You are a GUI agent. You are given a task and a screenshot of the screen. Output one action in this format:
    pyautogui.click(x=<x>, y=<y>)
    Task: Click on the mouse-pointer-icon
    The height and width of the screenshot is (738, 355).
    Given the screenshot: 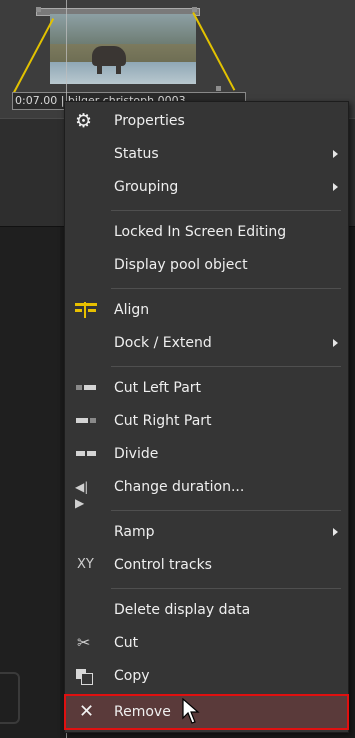 What is the action you would take?
    pyautogui.click(x=191, y=711)
    